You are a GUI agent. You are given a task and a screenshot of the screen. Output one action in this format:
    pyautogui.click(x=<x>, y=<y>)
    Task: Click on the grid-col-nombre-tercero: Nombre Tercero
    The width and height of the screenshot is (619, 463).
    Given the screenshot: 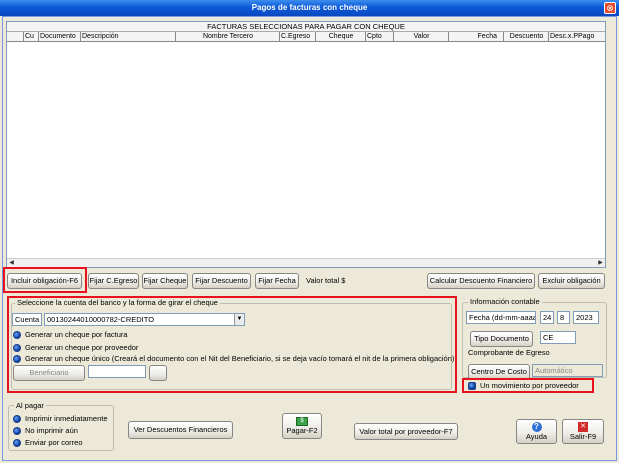 What is the action you would take?
    pyautogui.click(x=227, y=37)
    